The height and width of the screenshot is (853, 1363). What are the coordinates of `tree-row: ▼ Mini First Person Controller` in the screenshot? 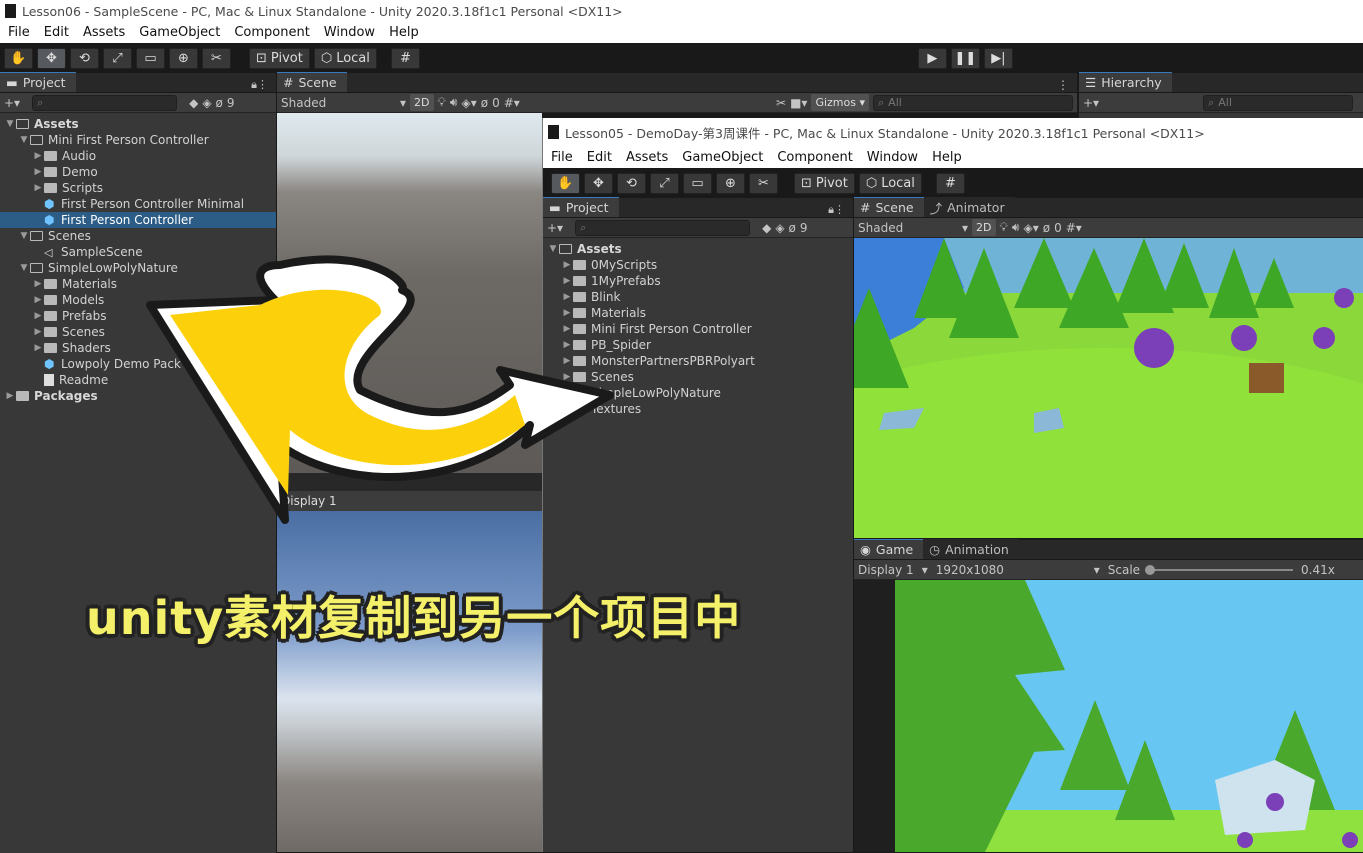 It's located at (138, 140).